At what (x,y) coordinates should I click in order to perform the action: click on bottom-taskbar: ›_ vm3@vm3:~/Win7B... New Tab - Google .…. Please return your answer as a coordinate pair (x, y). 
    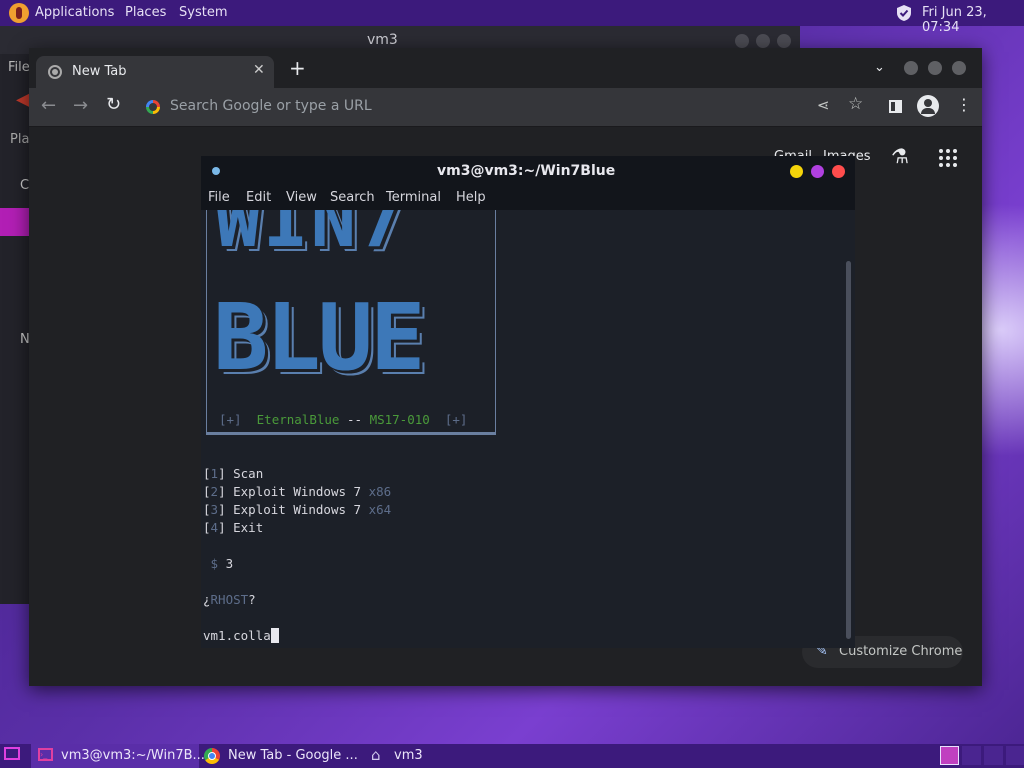
    Looking at the image, I should click on (512, 756).